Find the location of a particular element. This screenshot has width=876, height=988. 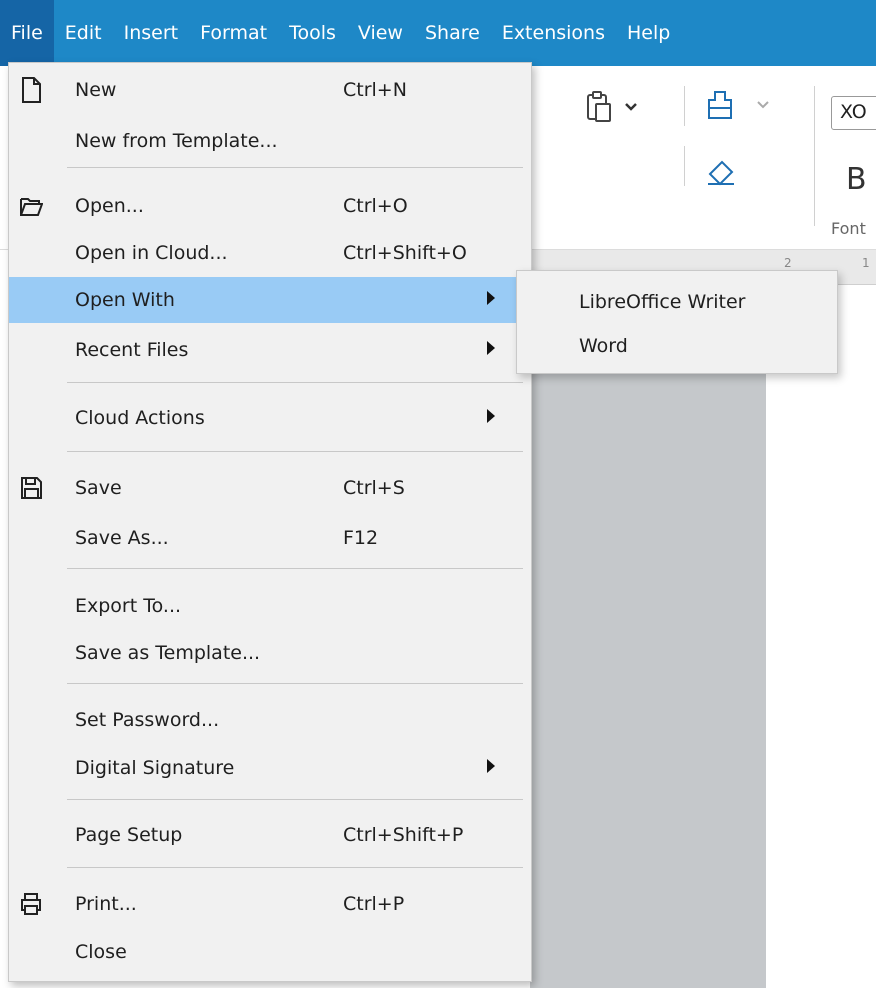

menu-help: Help is located at coordinates (648, 33).